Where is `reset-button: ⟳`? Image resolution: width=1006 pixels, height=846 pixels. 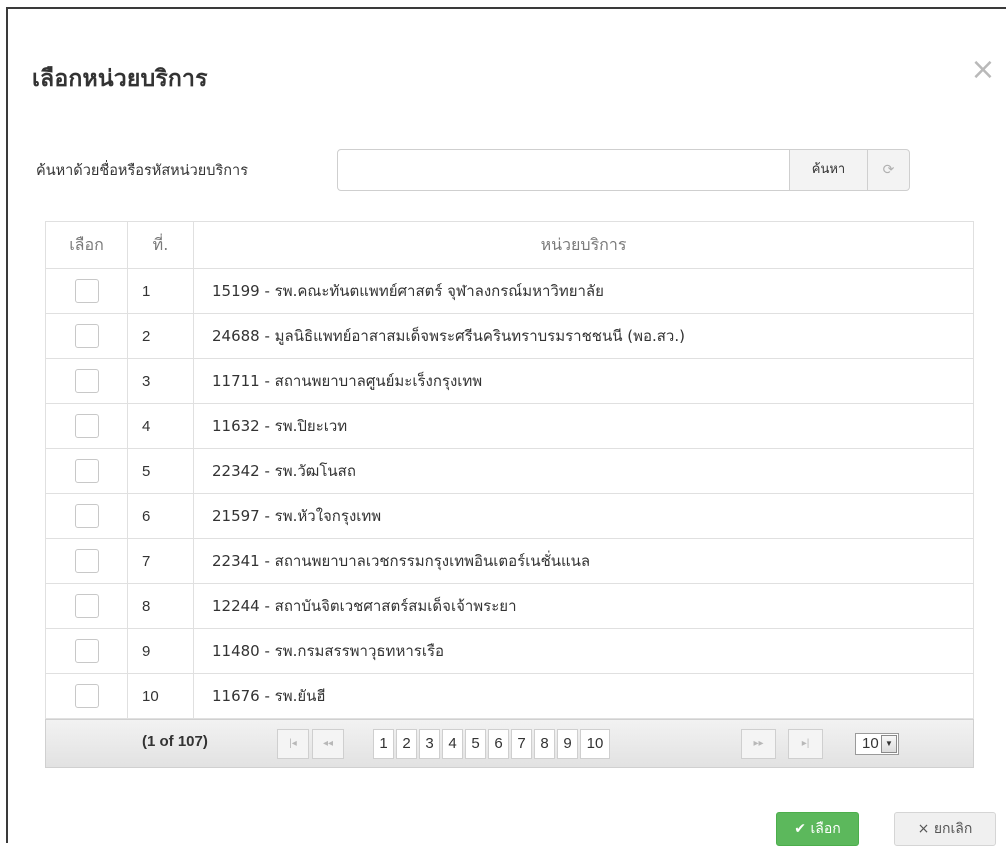 reset-button: ⟳ is located at coordinates (888, 170).